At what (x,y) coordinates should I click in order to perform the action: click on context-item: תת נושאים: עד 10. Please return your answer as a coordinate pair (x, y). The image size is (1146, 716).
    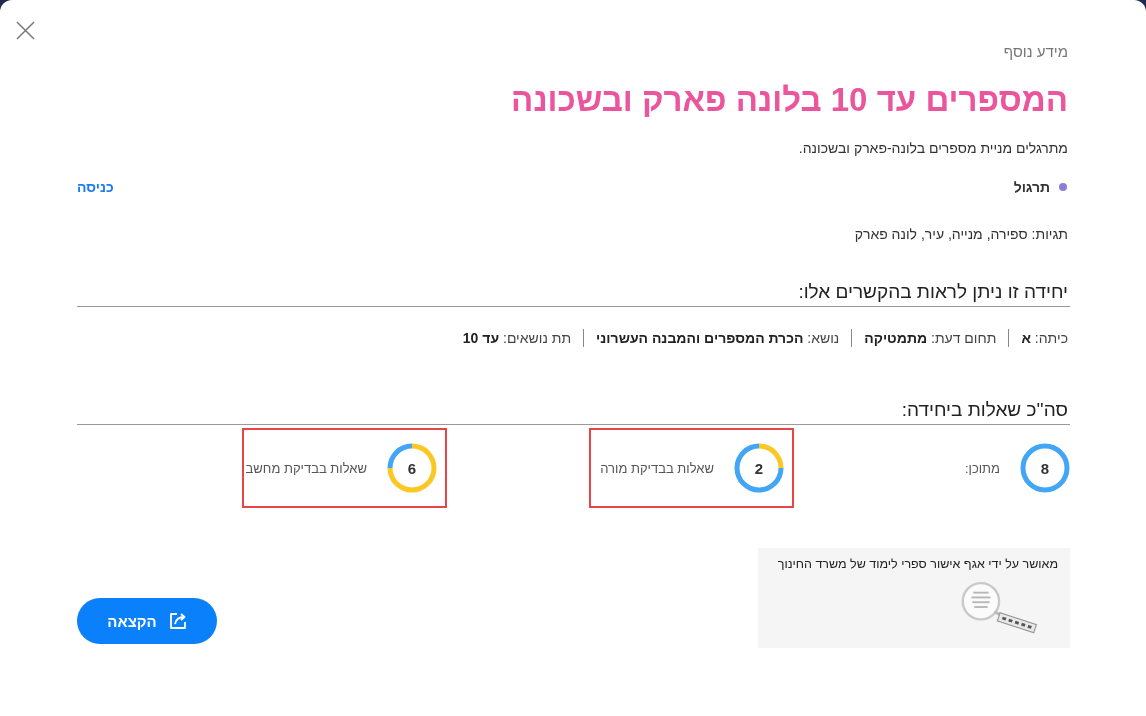
    Looking at the image, I should click on (517, 338).